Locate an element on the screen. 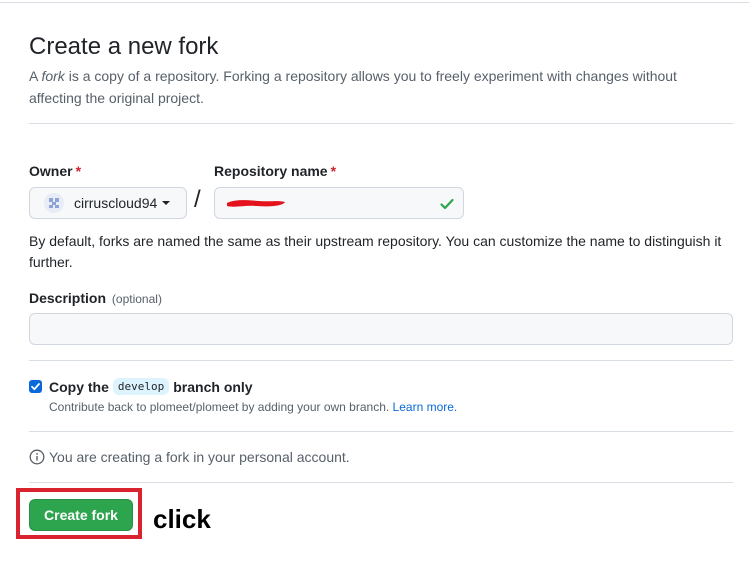 This screenshot has width=749, height=570. optional-tag: (optional) is located at coordinates (136, 299).